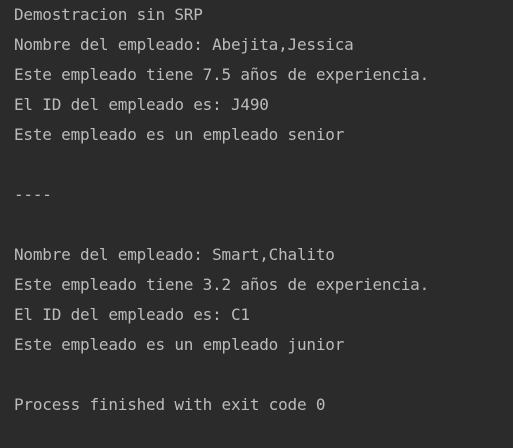 The height and width of the screenshot is (448, 513). What do you see at coordinates (179, 344) in the screenshot?
I see `console-line: Este empleado es un empleado junior` at bounding box center [179, 344].